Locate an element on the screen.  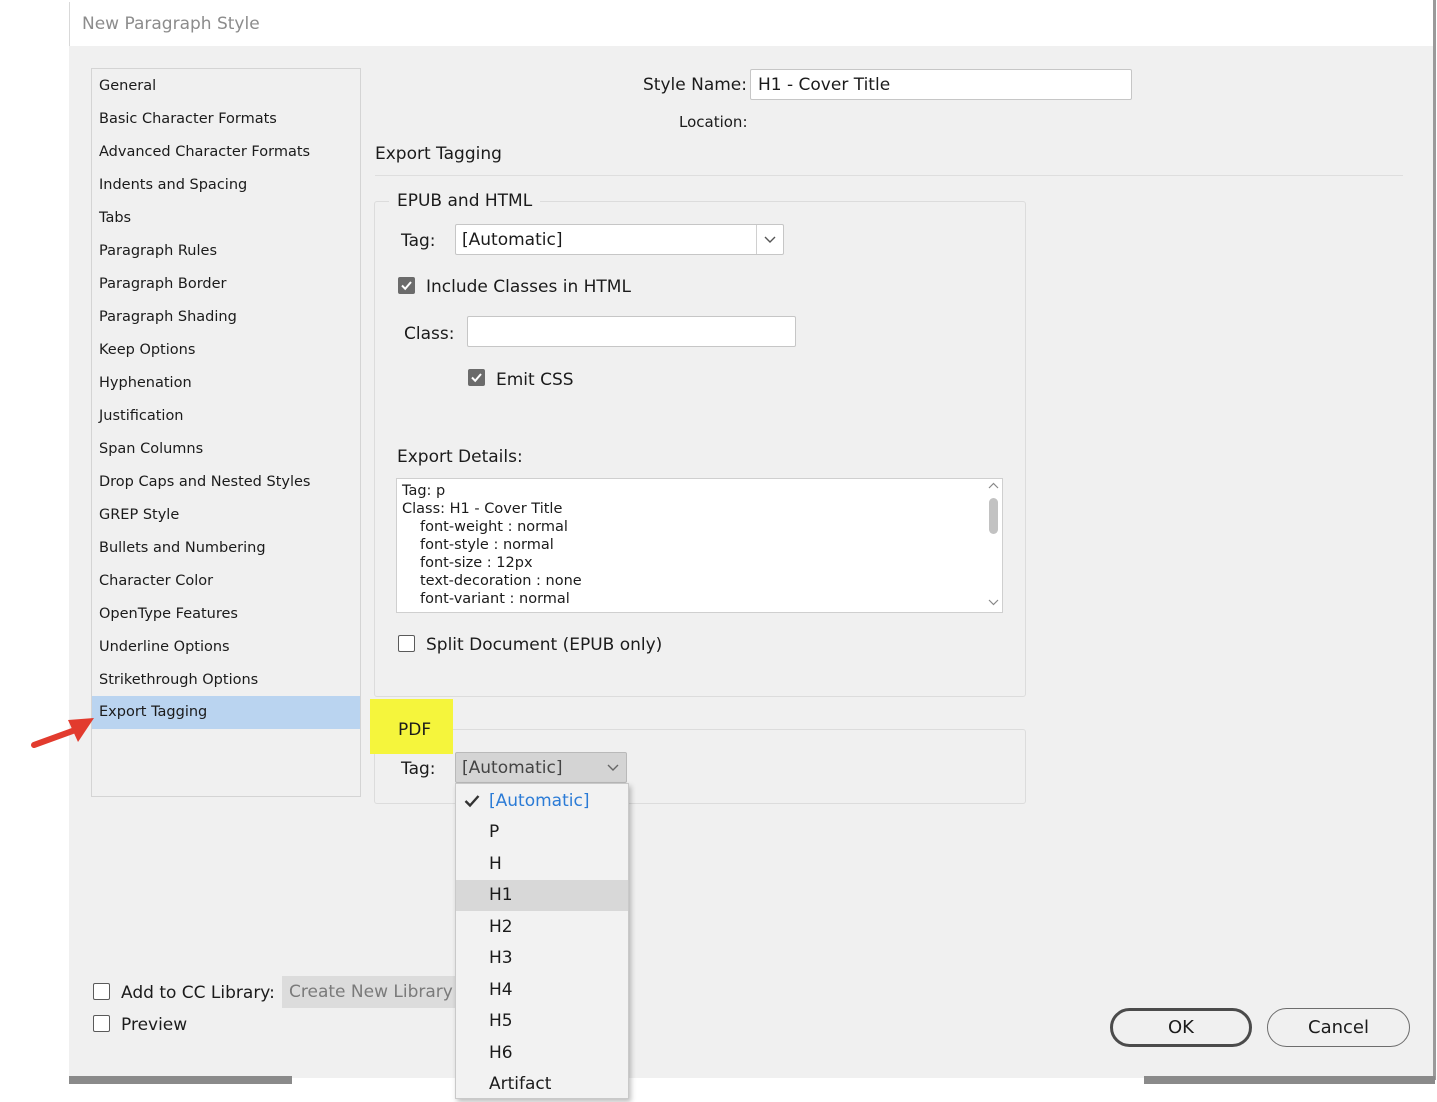
add-to-cc-library-checkbox is located at coordinates (101, 991).